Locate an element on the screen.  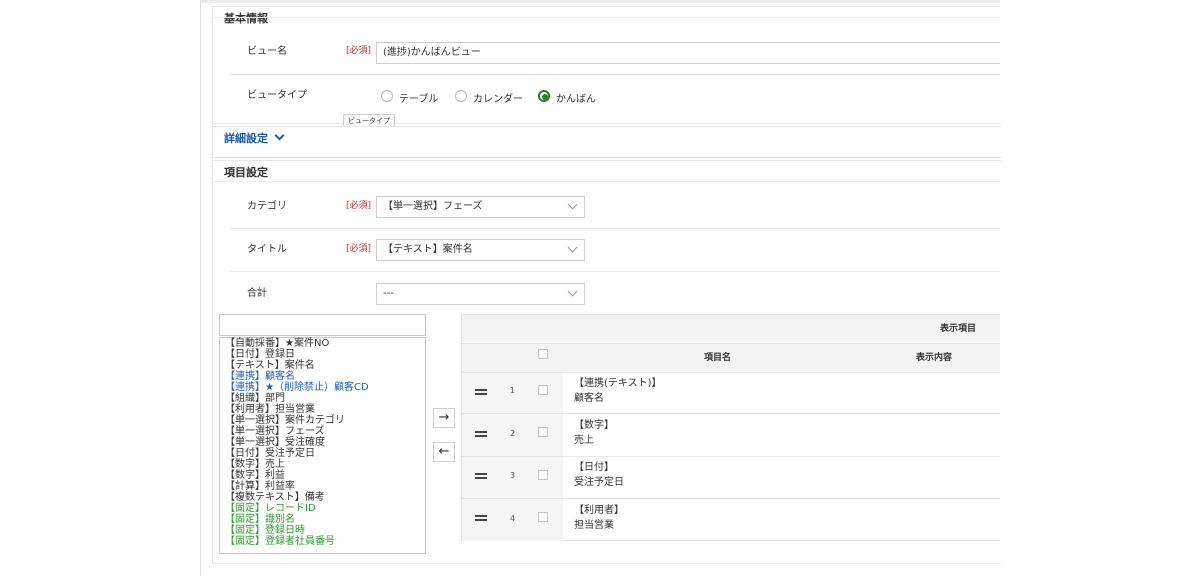
basic-info-section is located at coordinates (606, 65).